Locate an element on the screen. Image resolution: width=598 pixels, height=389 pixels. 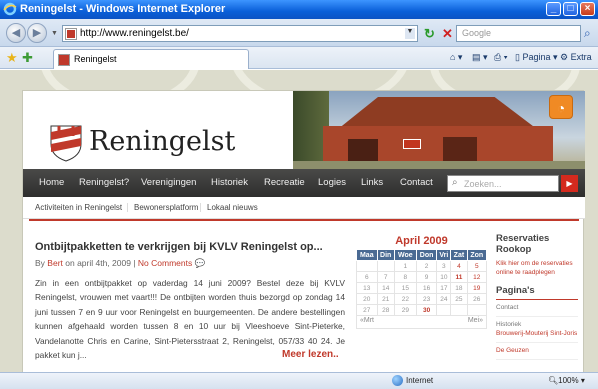
menu-item-reningelst: Reningelst? is located at coordinates (104, 182).